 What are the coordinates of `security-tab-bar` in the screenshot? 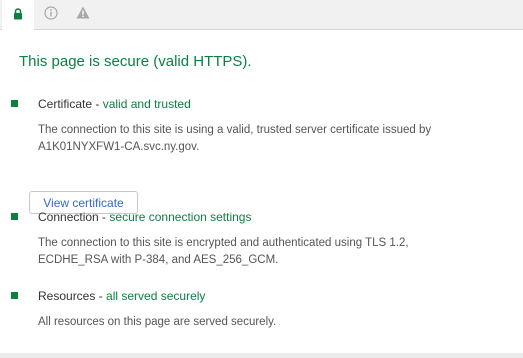 It's located at (261, 15).